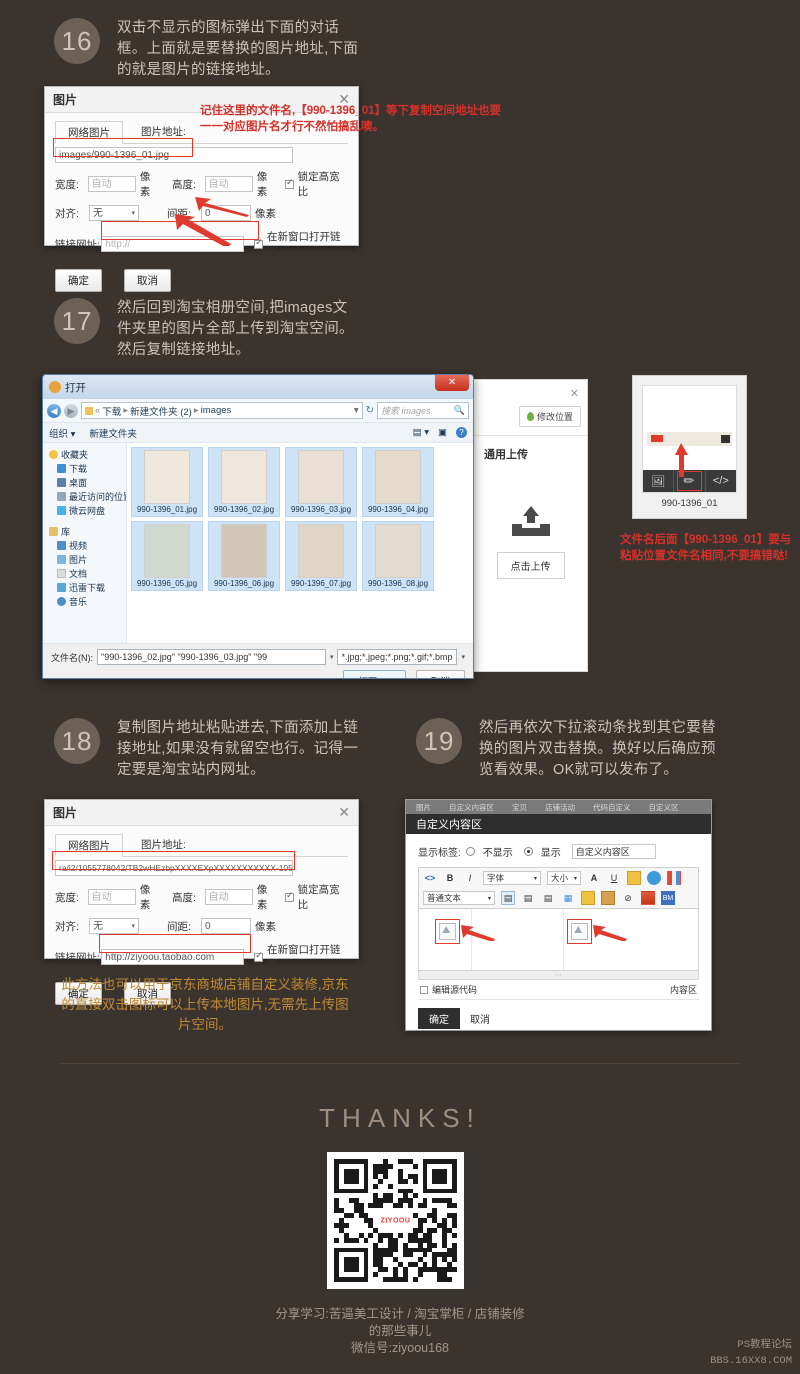 This screenshot has width=800, height=1374. Describe the element at coordinates (470, 878) in the screenshot. I see `italic-icon: I` at that location.